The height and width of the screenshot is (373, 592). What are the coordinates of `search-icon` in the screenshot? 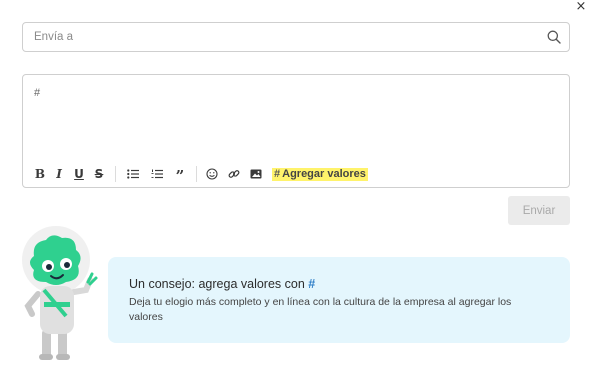 It's located at (554, 37).